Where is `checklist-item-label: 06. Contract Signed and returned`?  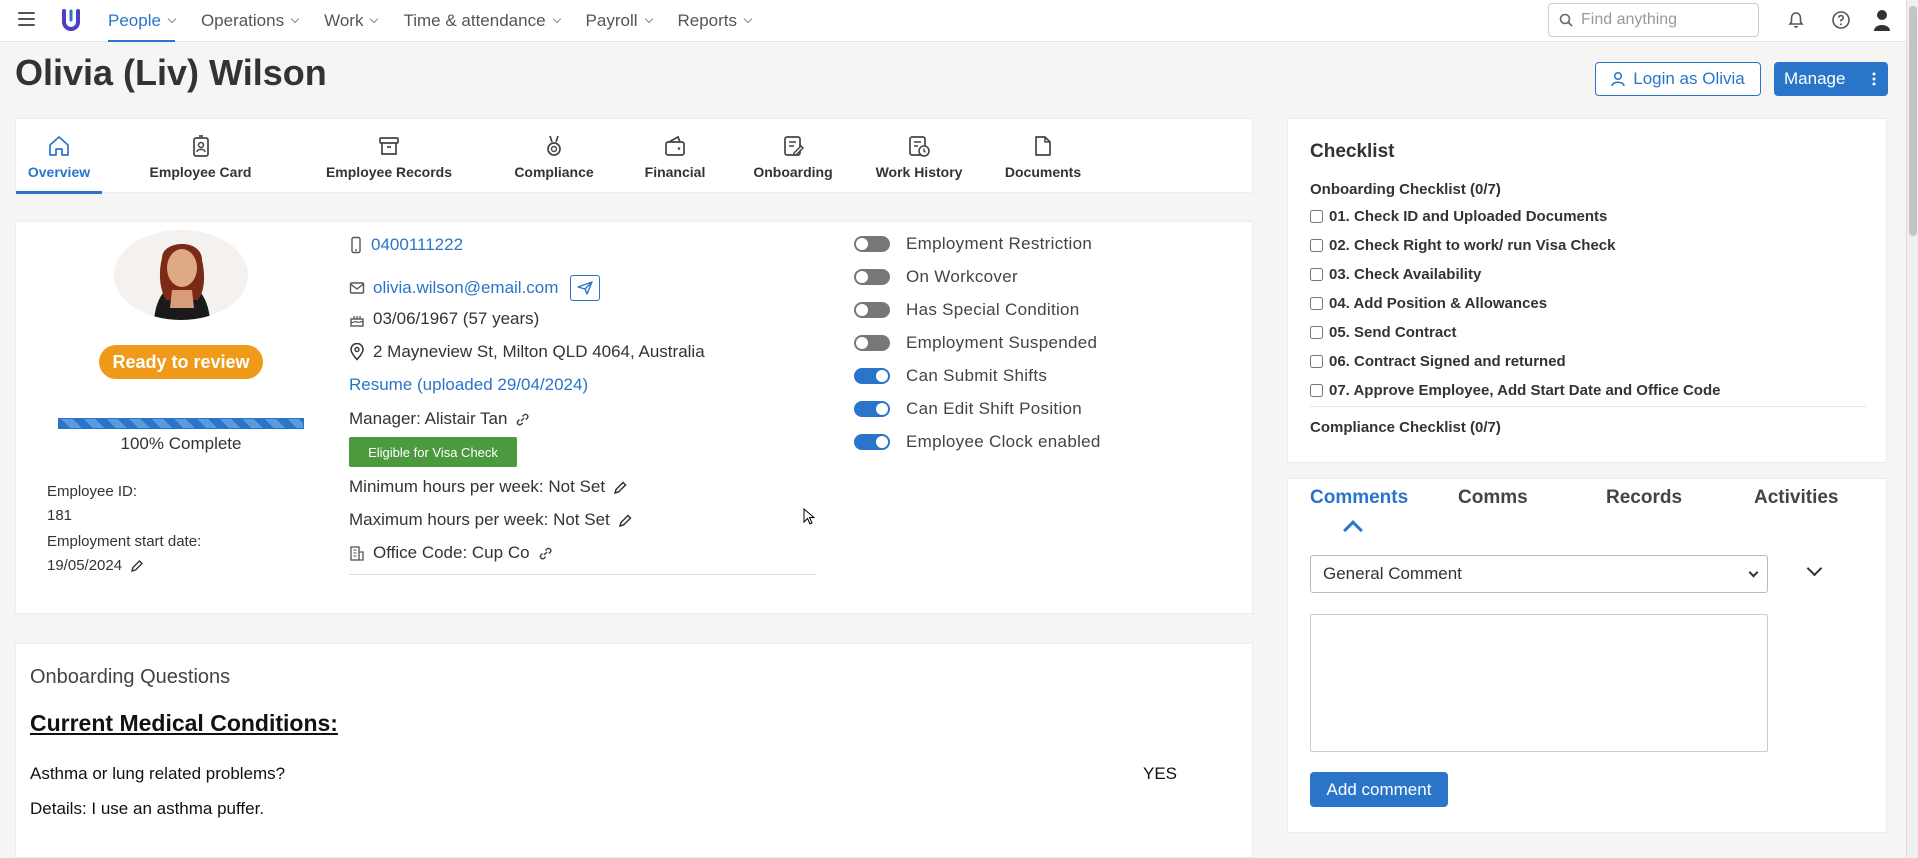 checklist-item-label: 06. Contract Signed and returned is located at coordinates (1447, 361).